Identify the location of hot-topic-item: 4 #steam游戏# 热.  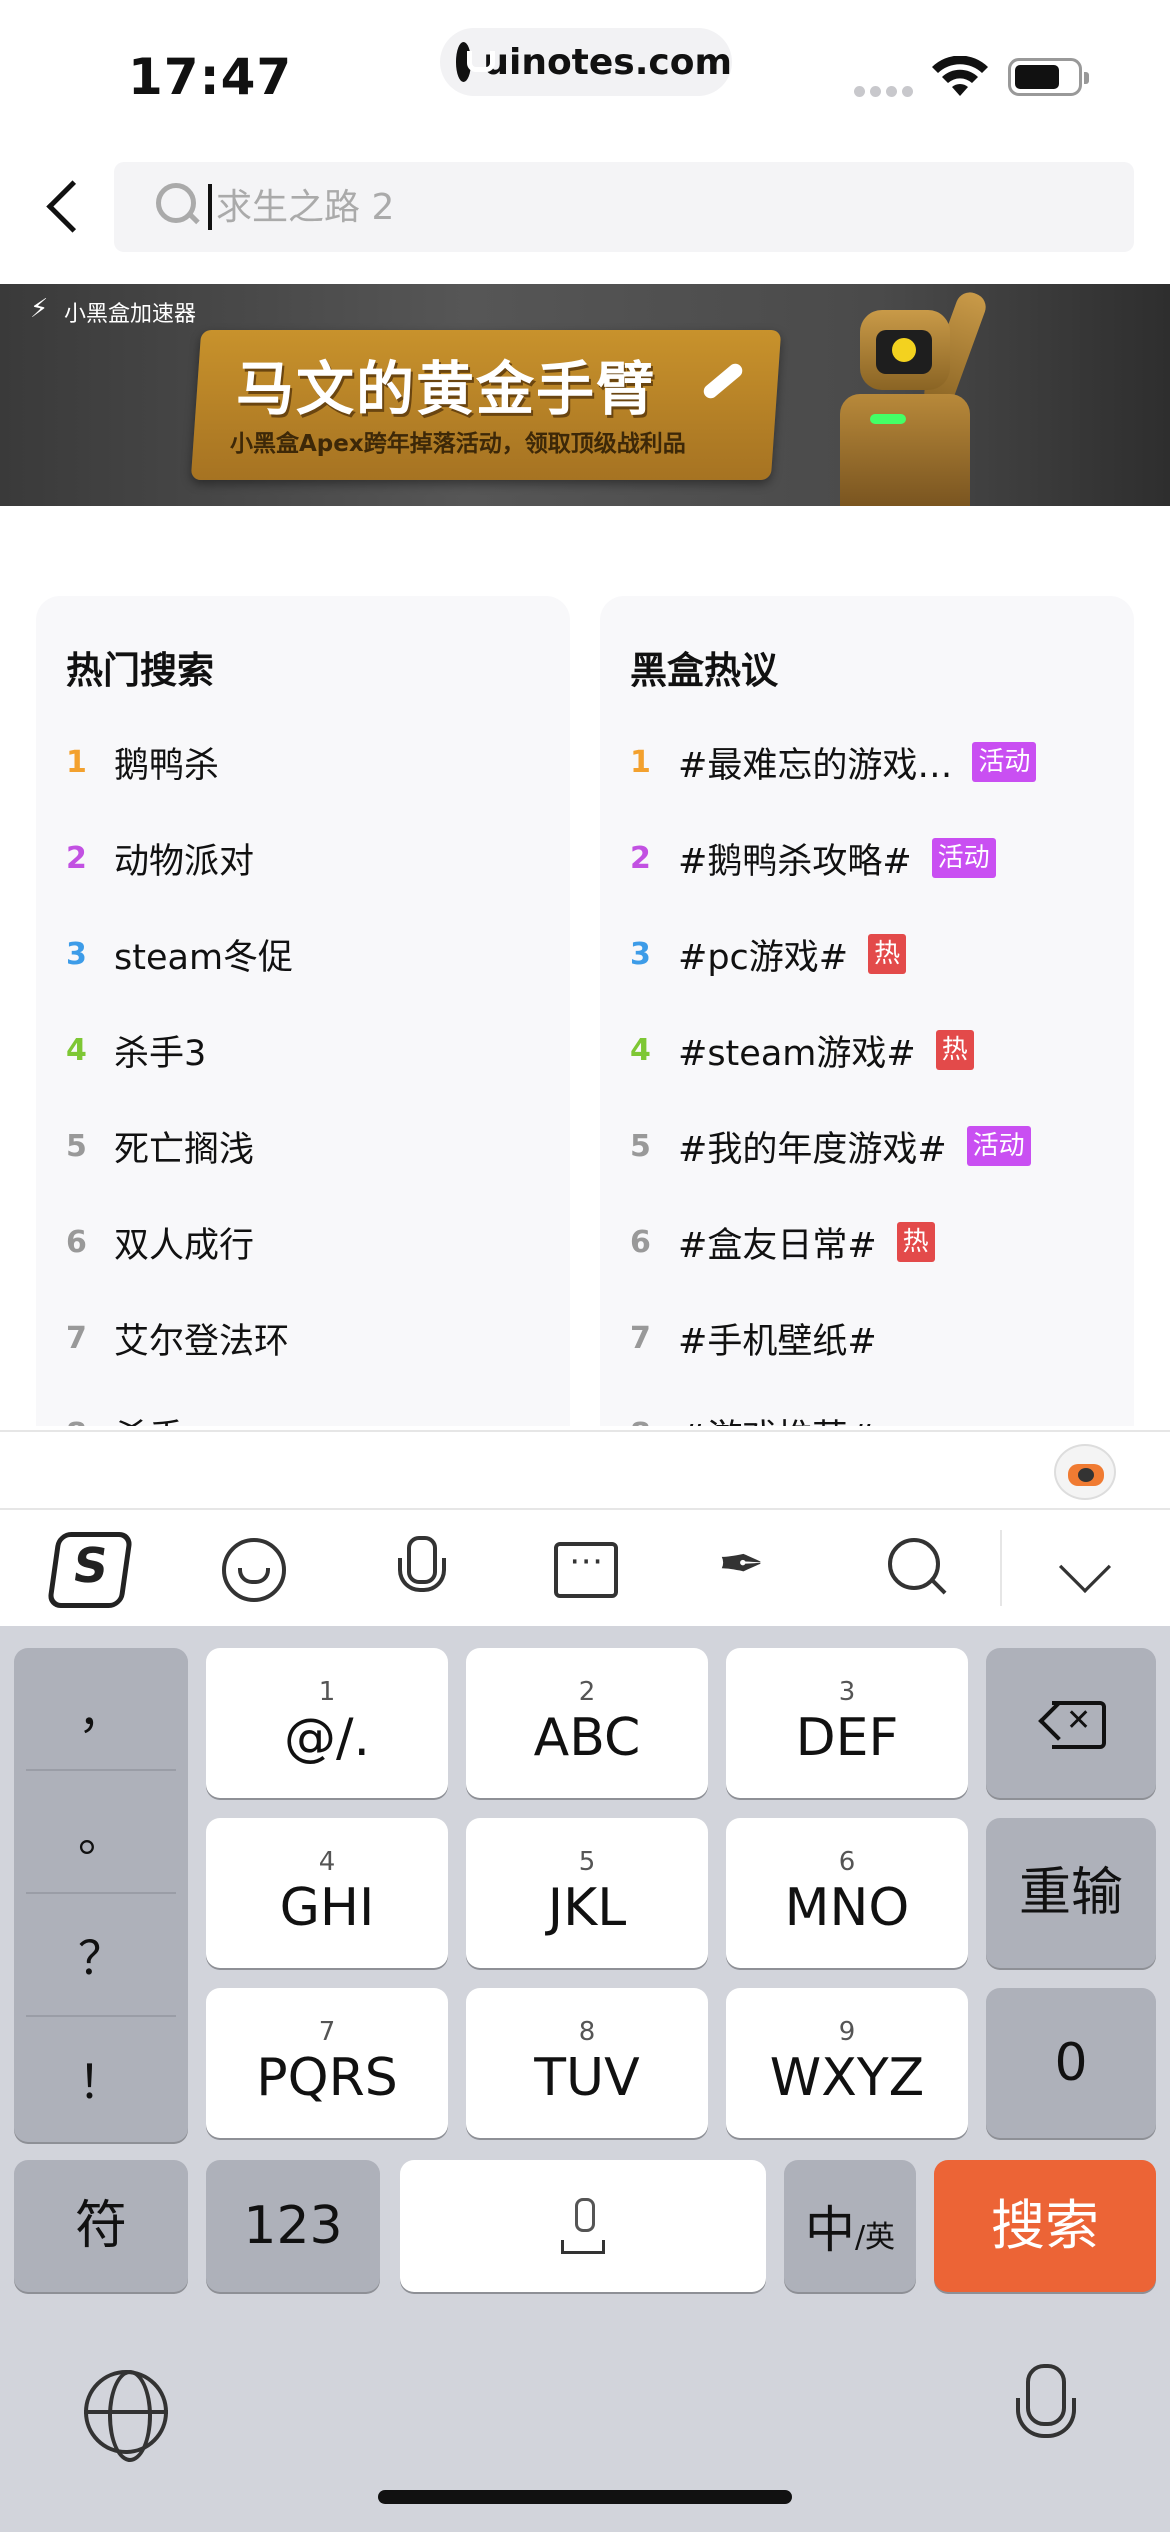
(874, 1050).